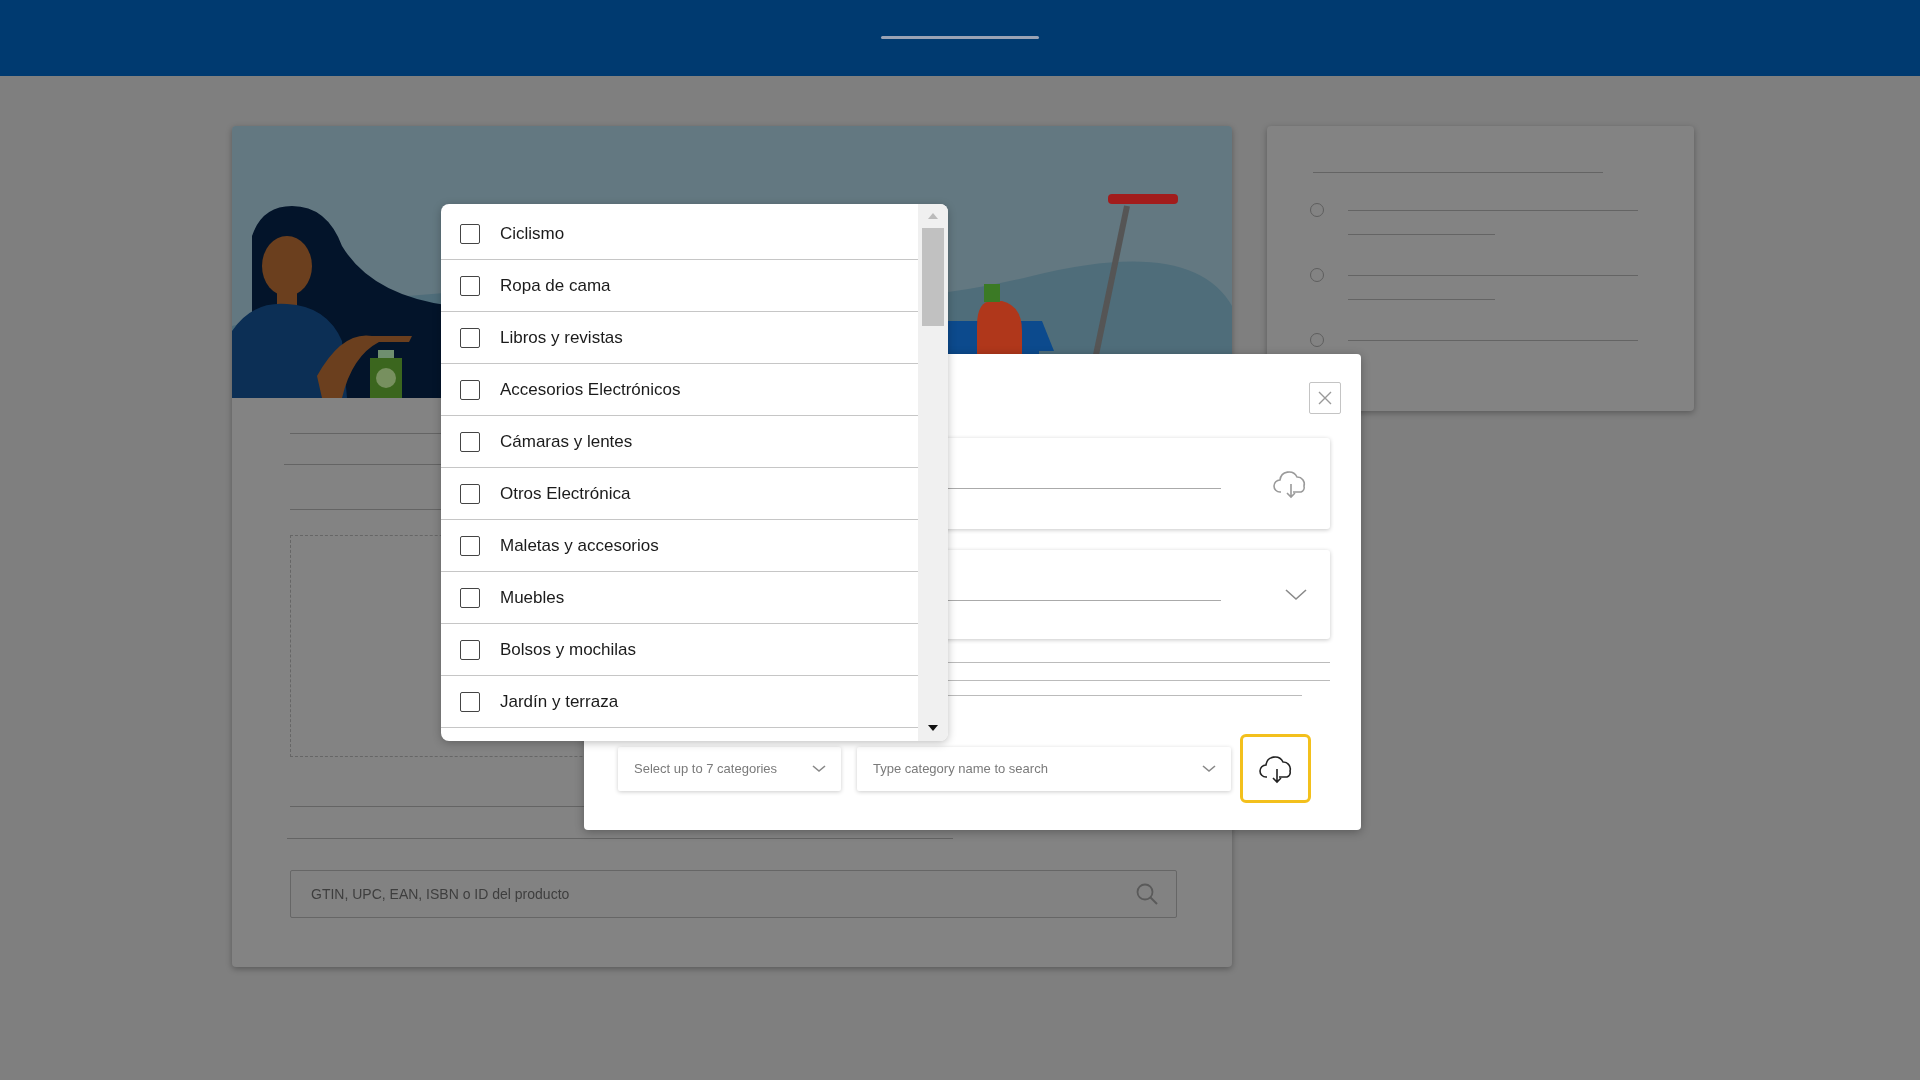 The width and height of the screenshot is (1920, 1080). I want to click on category-option-label: Otros Electrónica, so click(565, 493).